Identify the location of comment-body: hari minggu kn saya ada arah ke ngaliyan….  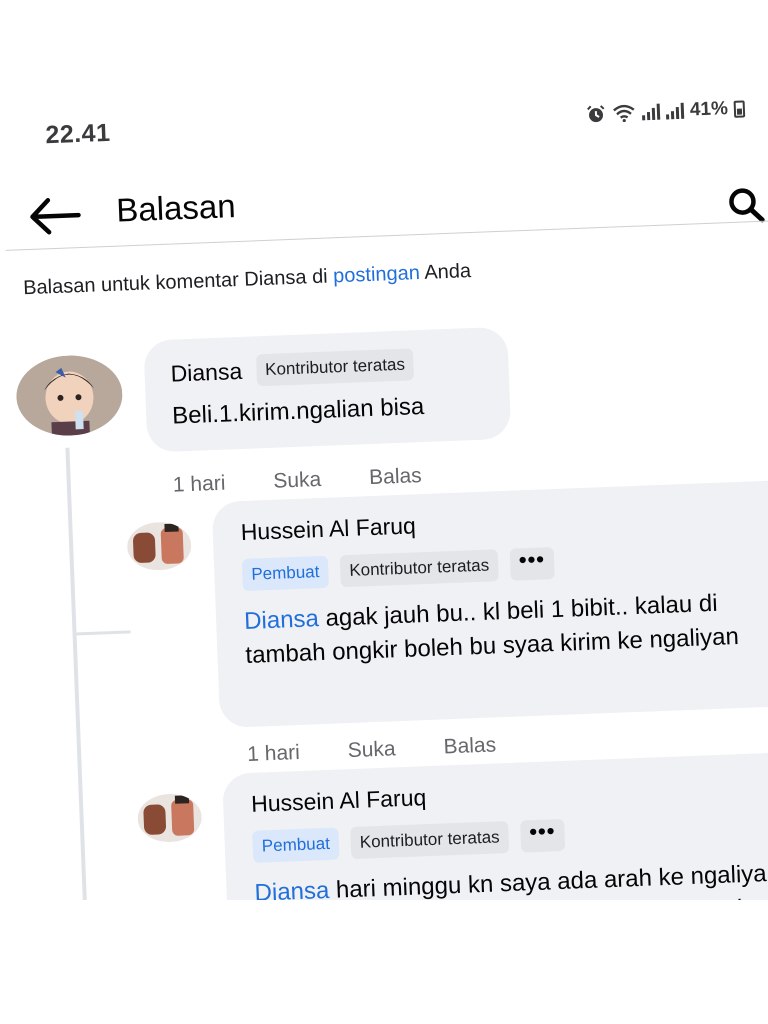
(511, 879).